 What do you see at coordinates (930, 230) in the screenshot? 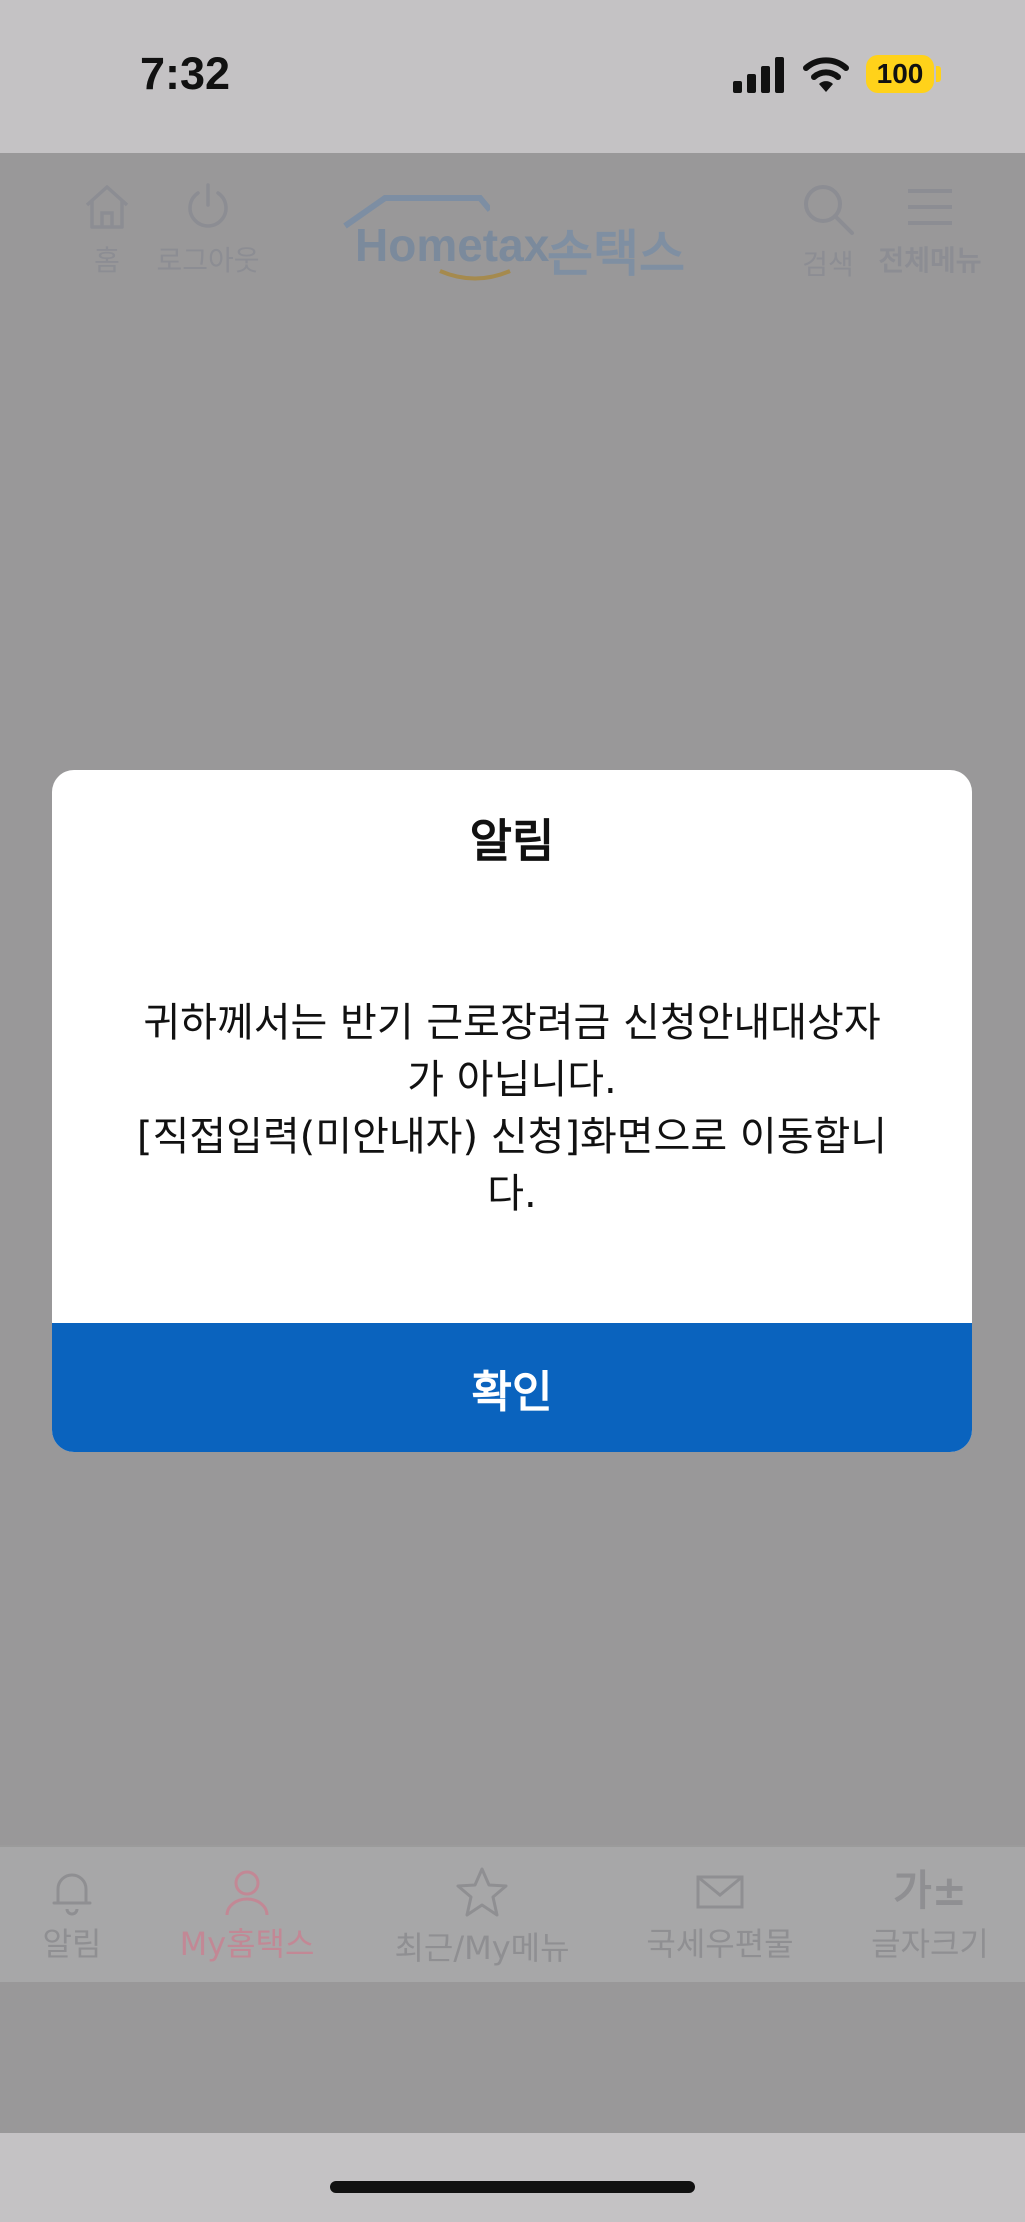
I see `nav-all-menu: 전체메뉴` at bounding box center [930, 230].